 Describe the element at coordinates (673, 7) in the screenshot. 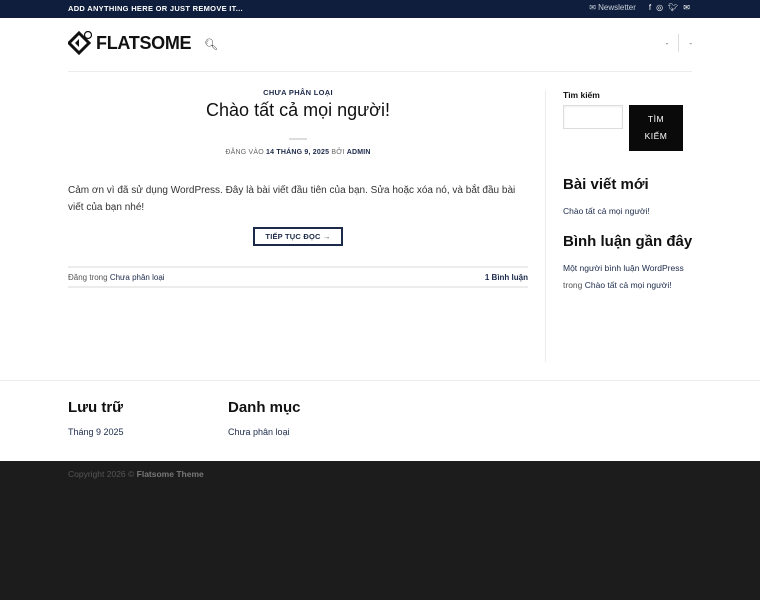

I see `twitter-icon: 🐦︎` at that location.